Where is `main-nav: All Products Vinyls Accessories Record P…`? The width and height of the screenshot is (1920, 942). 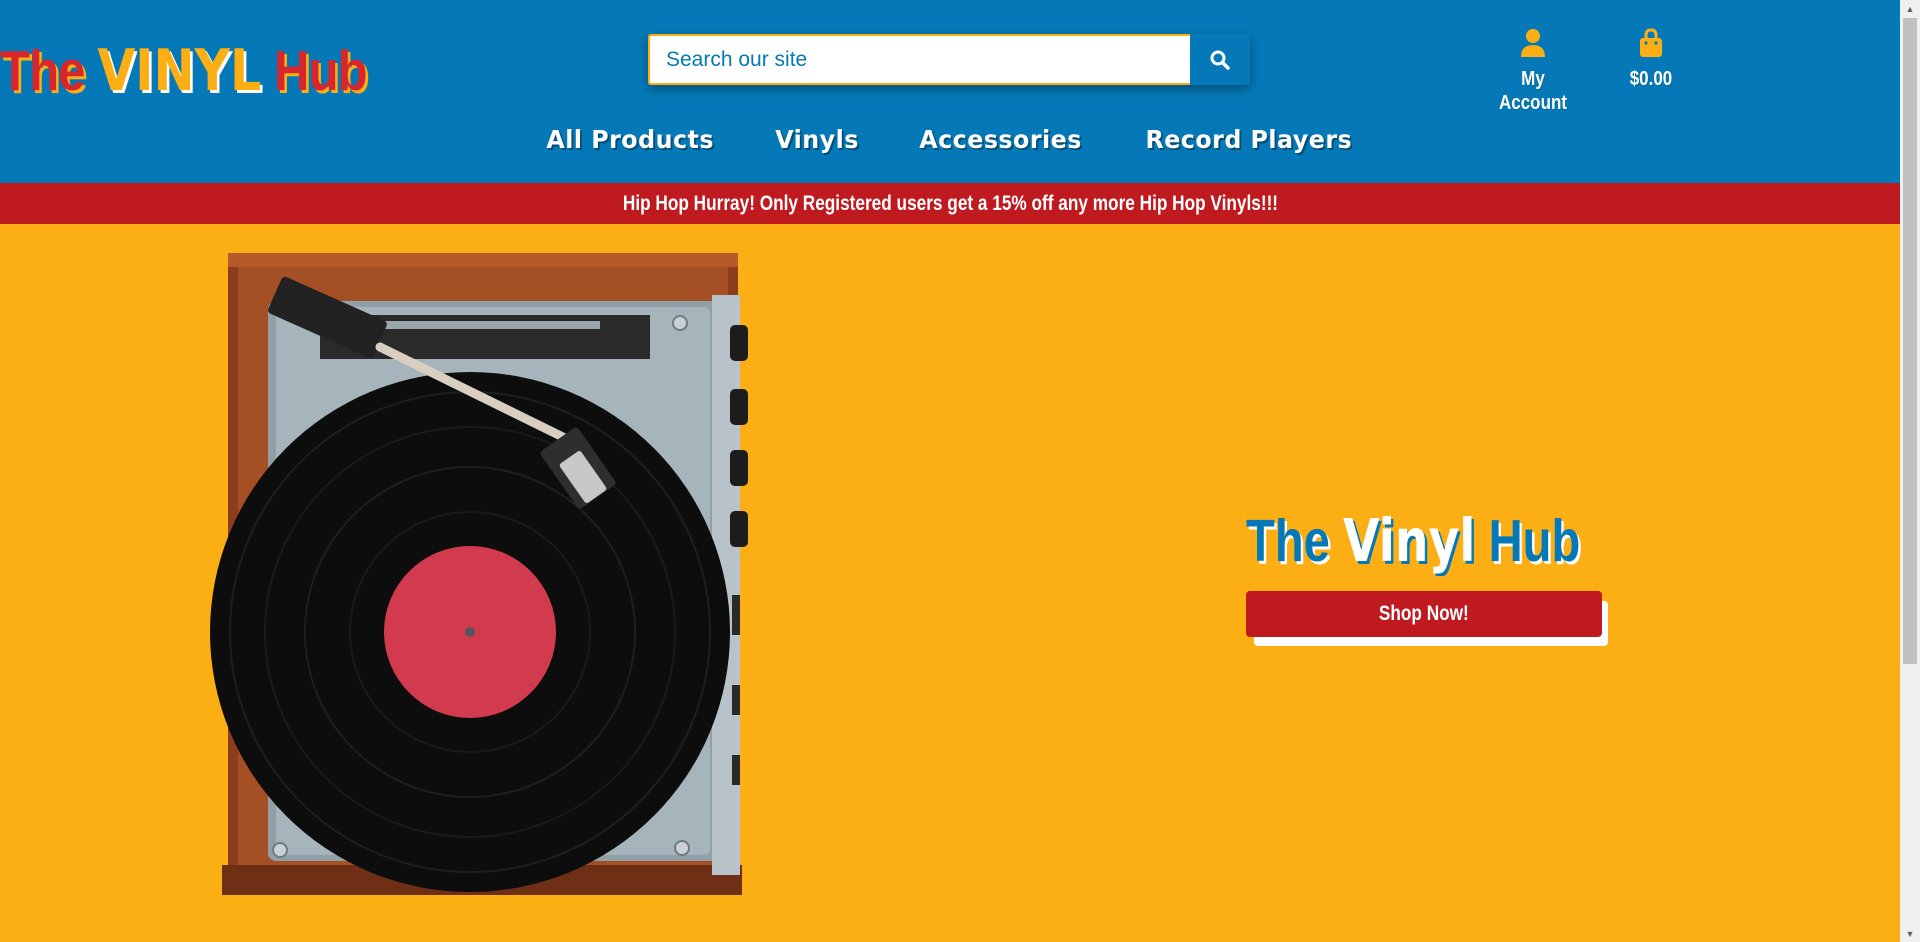 main-nav: All Products Vinyls Accessories Record P… is located at coordinates (950, 139).